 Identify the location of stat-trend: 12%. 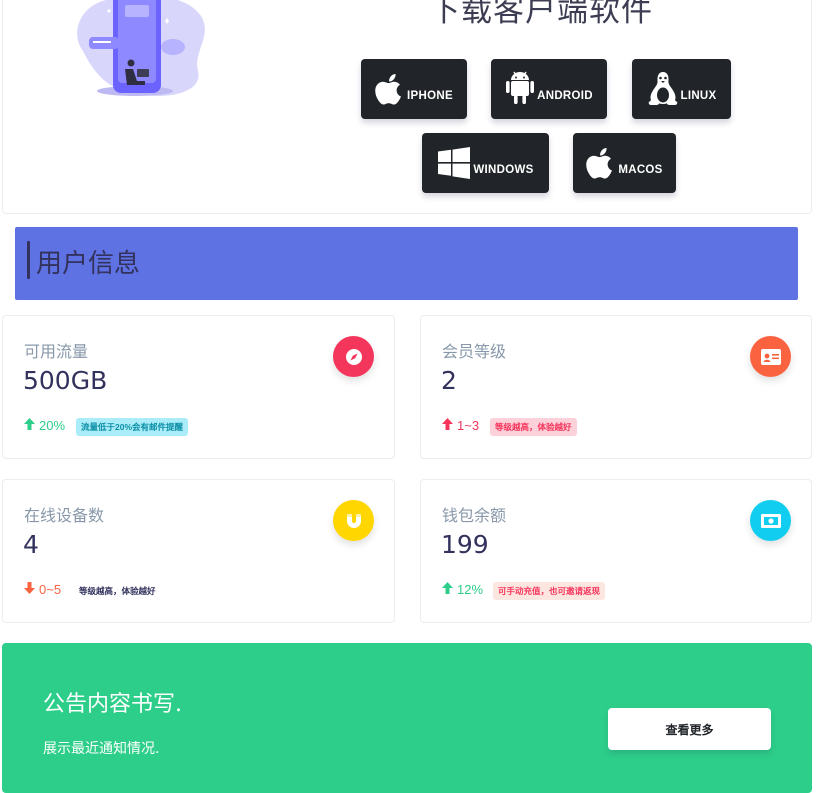
(462, 589).